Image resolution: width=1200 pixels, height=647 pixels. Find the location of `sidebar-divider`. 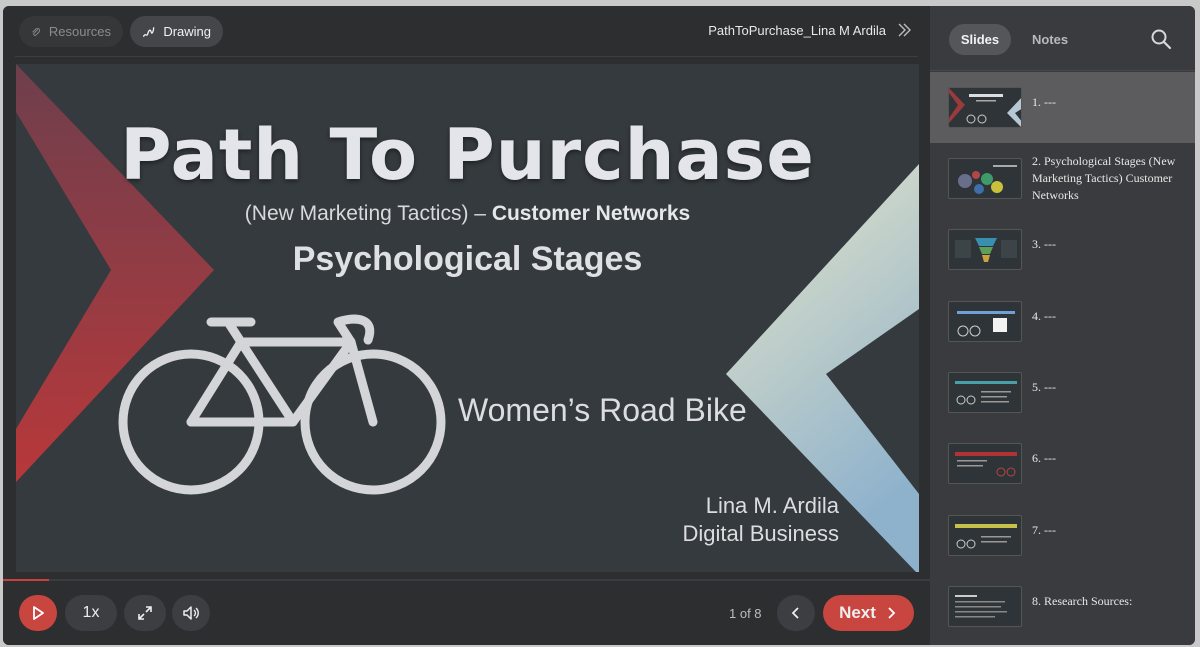

sidebar-divider is located at coordinates (1062, 70).